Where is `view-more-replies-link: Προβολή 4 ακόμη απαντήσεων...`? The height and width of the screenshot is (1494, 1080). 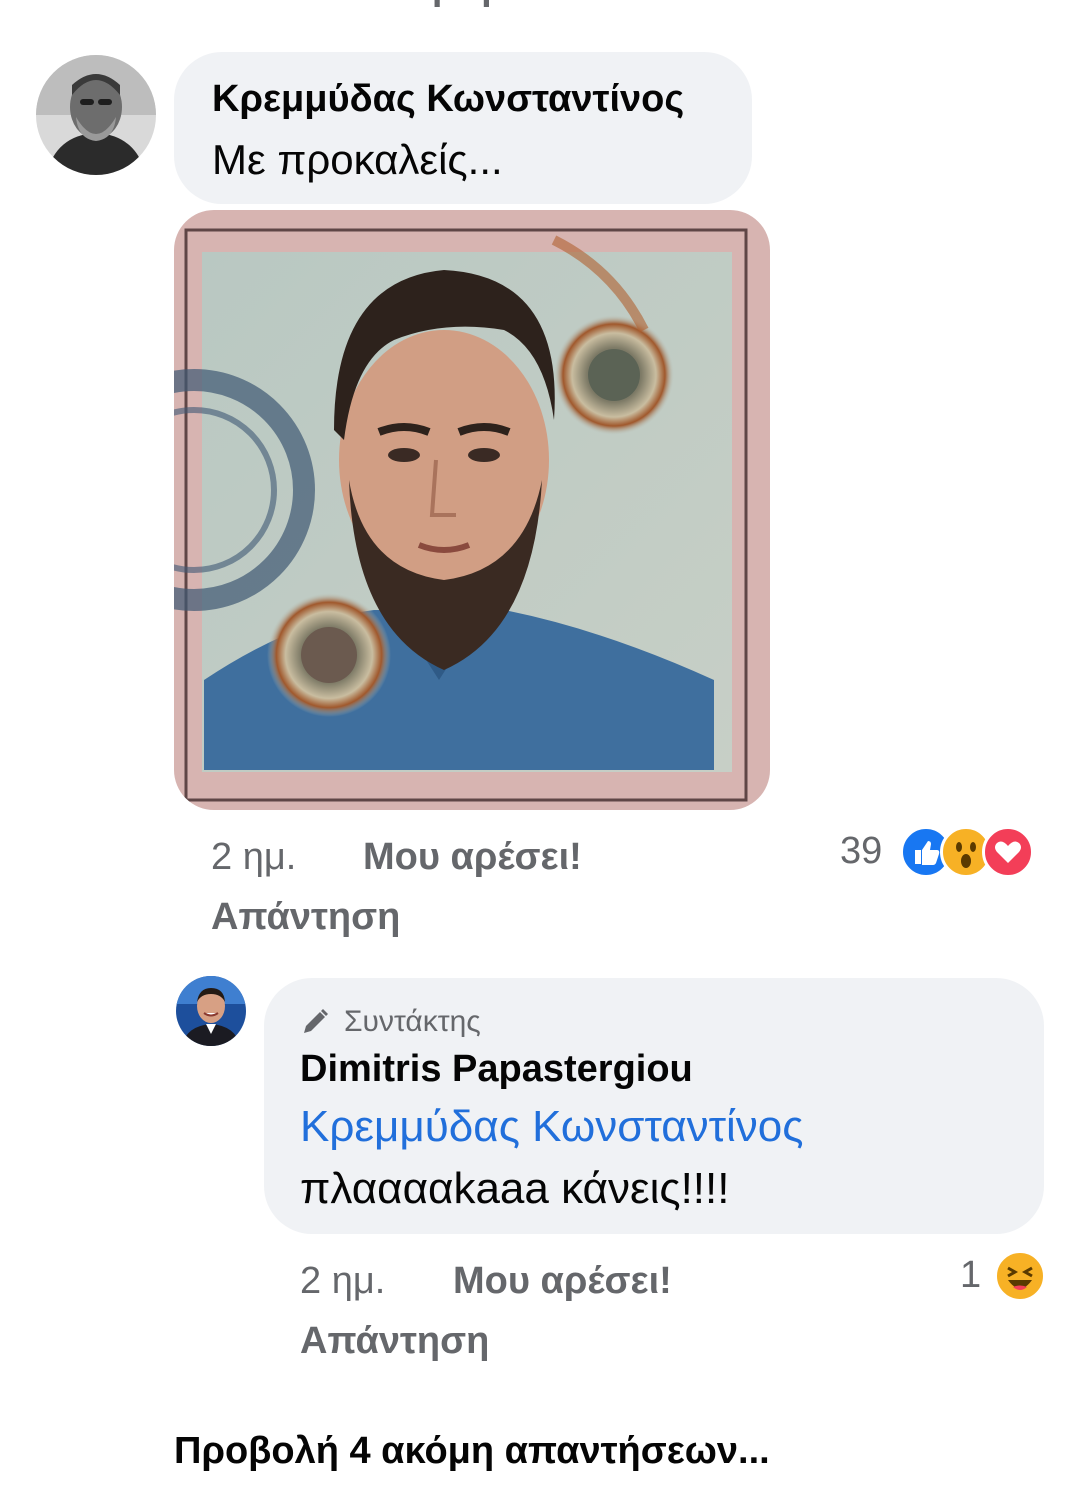 view-more-replies-link: Προβολή 4 ακόμη απαντήσεων... is located at coordinates (472, 1451).